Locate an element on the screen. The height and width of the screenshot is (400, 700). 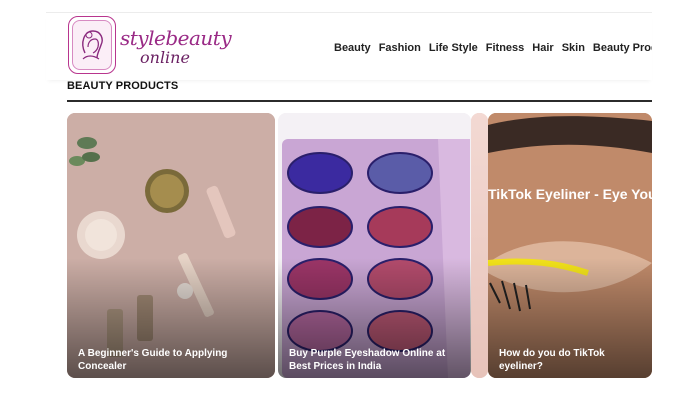
logo-wordmark-line1: stylebeauty is located at coordinates (176, 38).